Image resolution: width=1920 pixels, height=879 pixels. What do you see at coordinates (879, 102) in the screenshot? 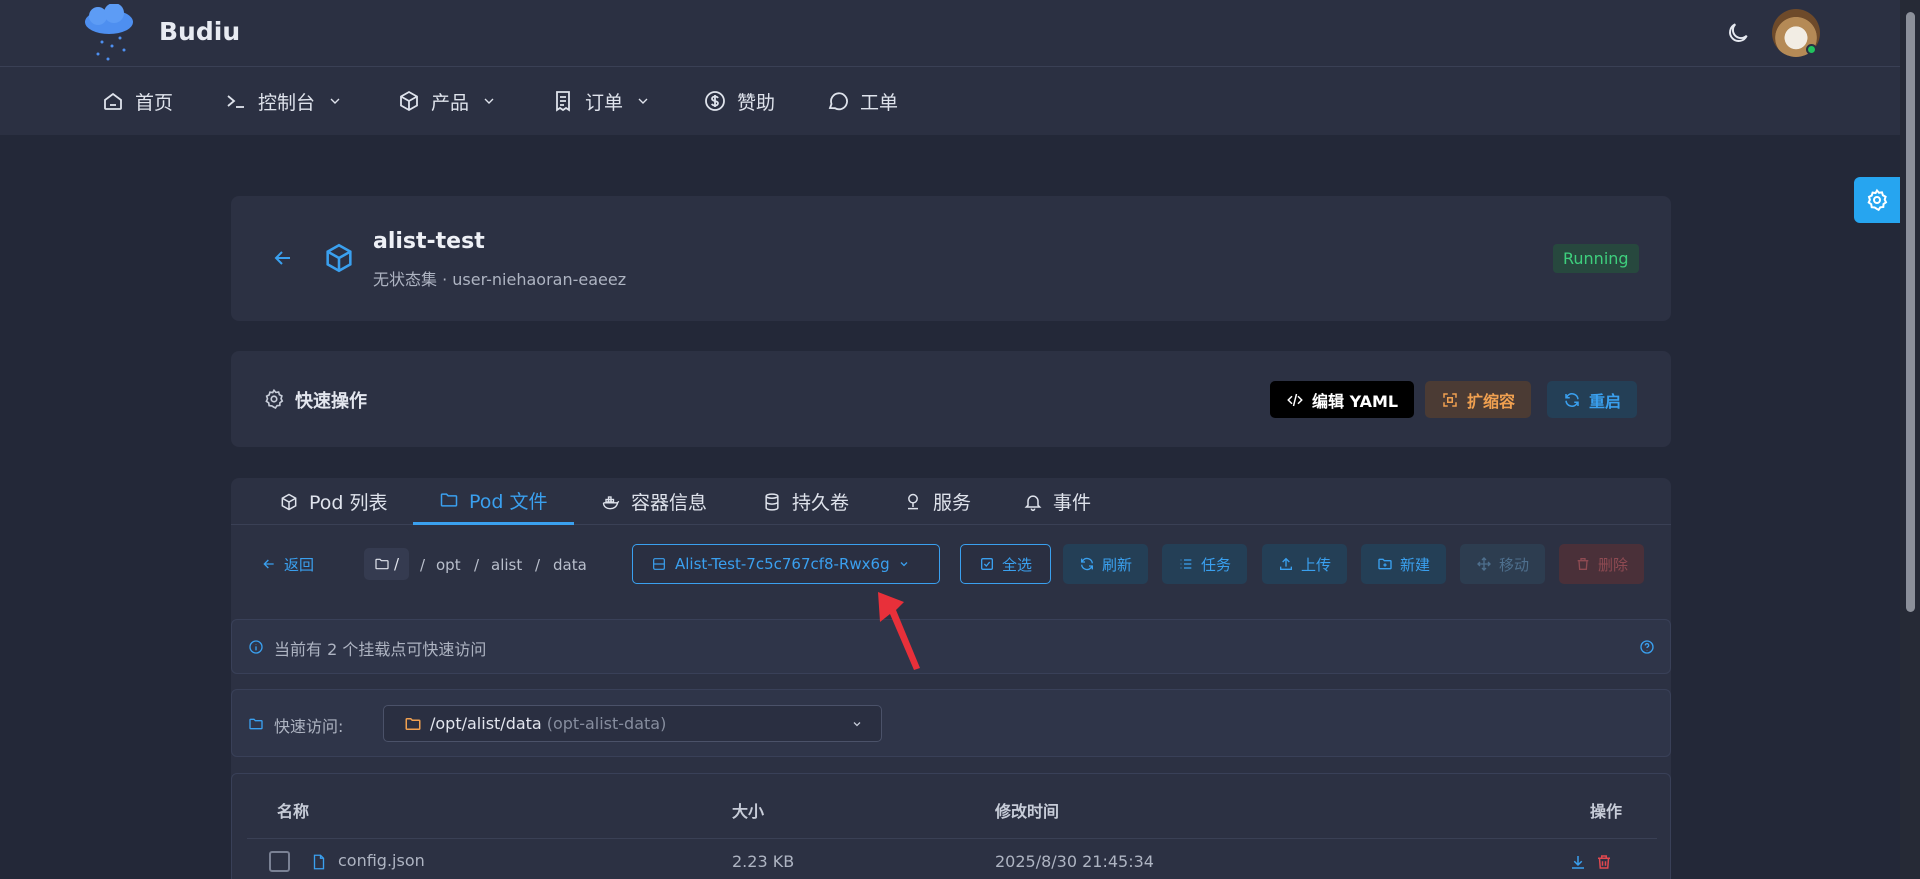
I see `nav-tickets-label: 工单` at bounding box center [879, 102].